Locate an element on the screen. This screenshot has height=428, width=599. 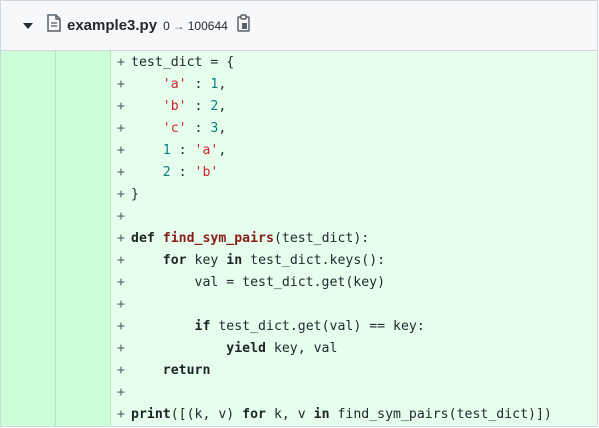
code-token: 'c' is located at coordinates (174, 128).